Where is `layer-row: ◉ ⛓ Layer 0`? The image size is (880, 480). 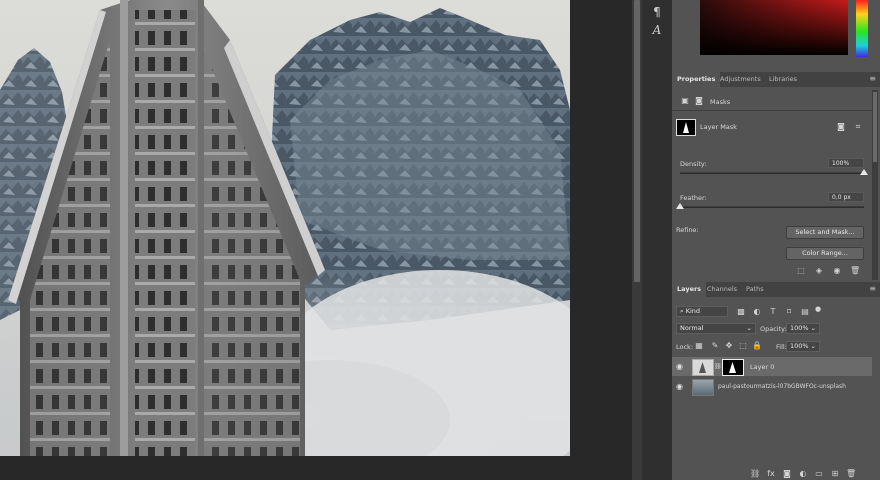 layer-row: ◉ ⛓ Layer 0 is located at coordinates (772, 366).